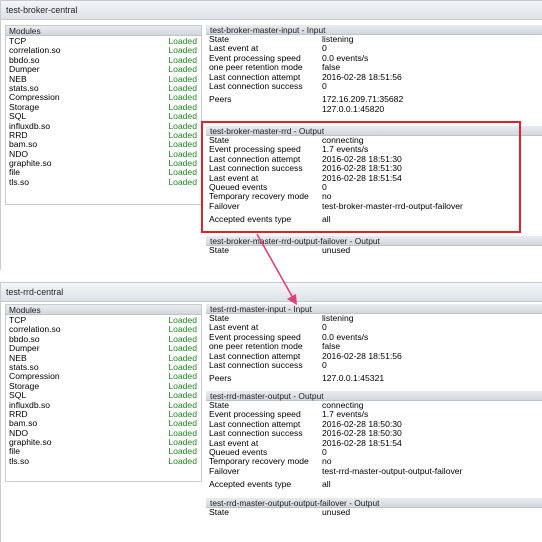  Describe the element at coordinates (275, 266) in the screenshot. I see `arrow-line` at that location.